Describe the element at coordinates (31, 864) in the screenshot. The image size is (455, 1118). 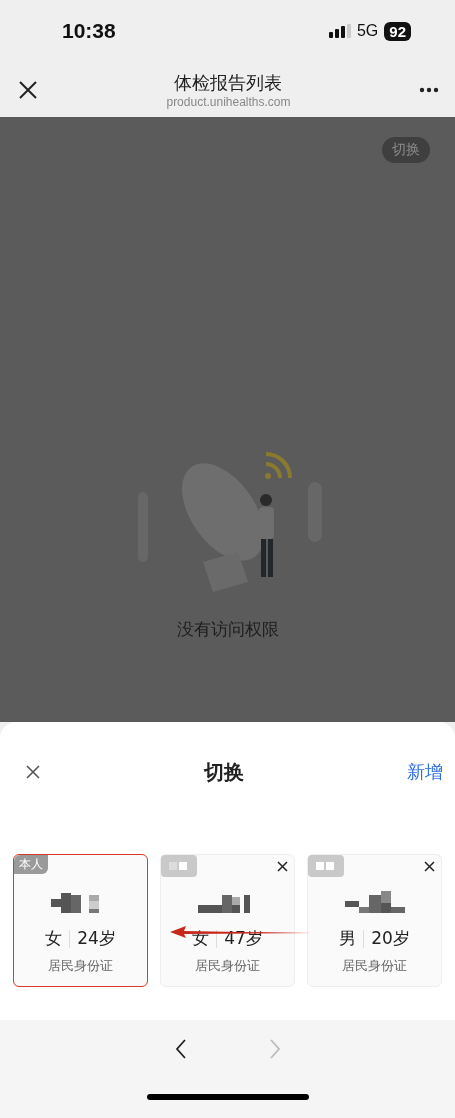
I see `self-tag: 本人` at that location.